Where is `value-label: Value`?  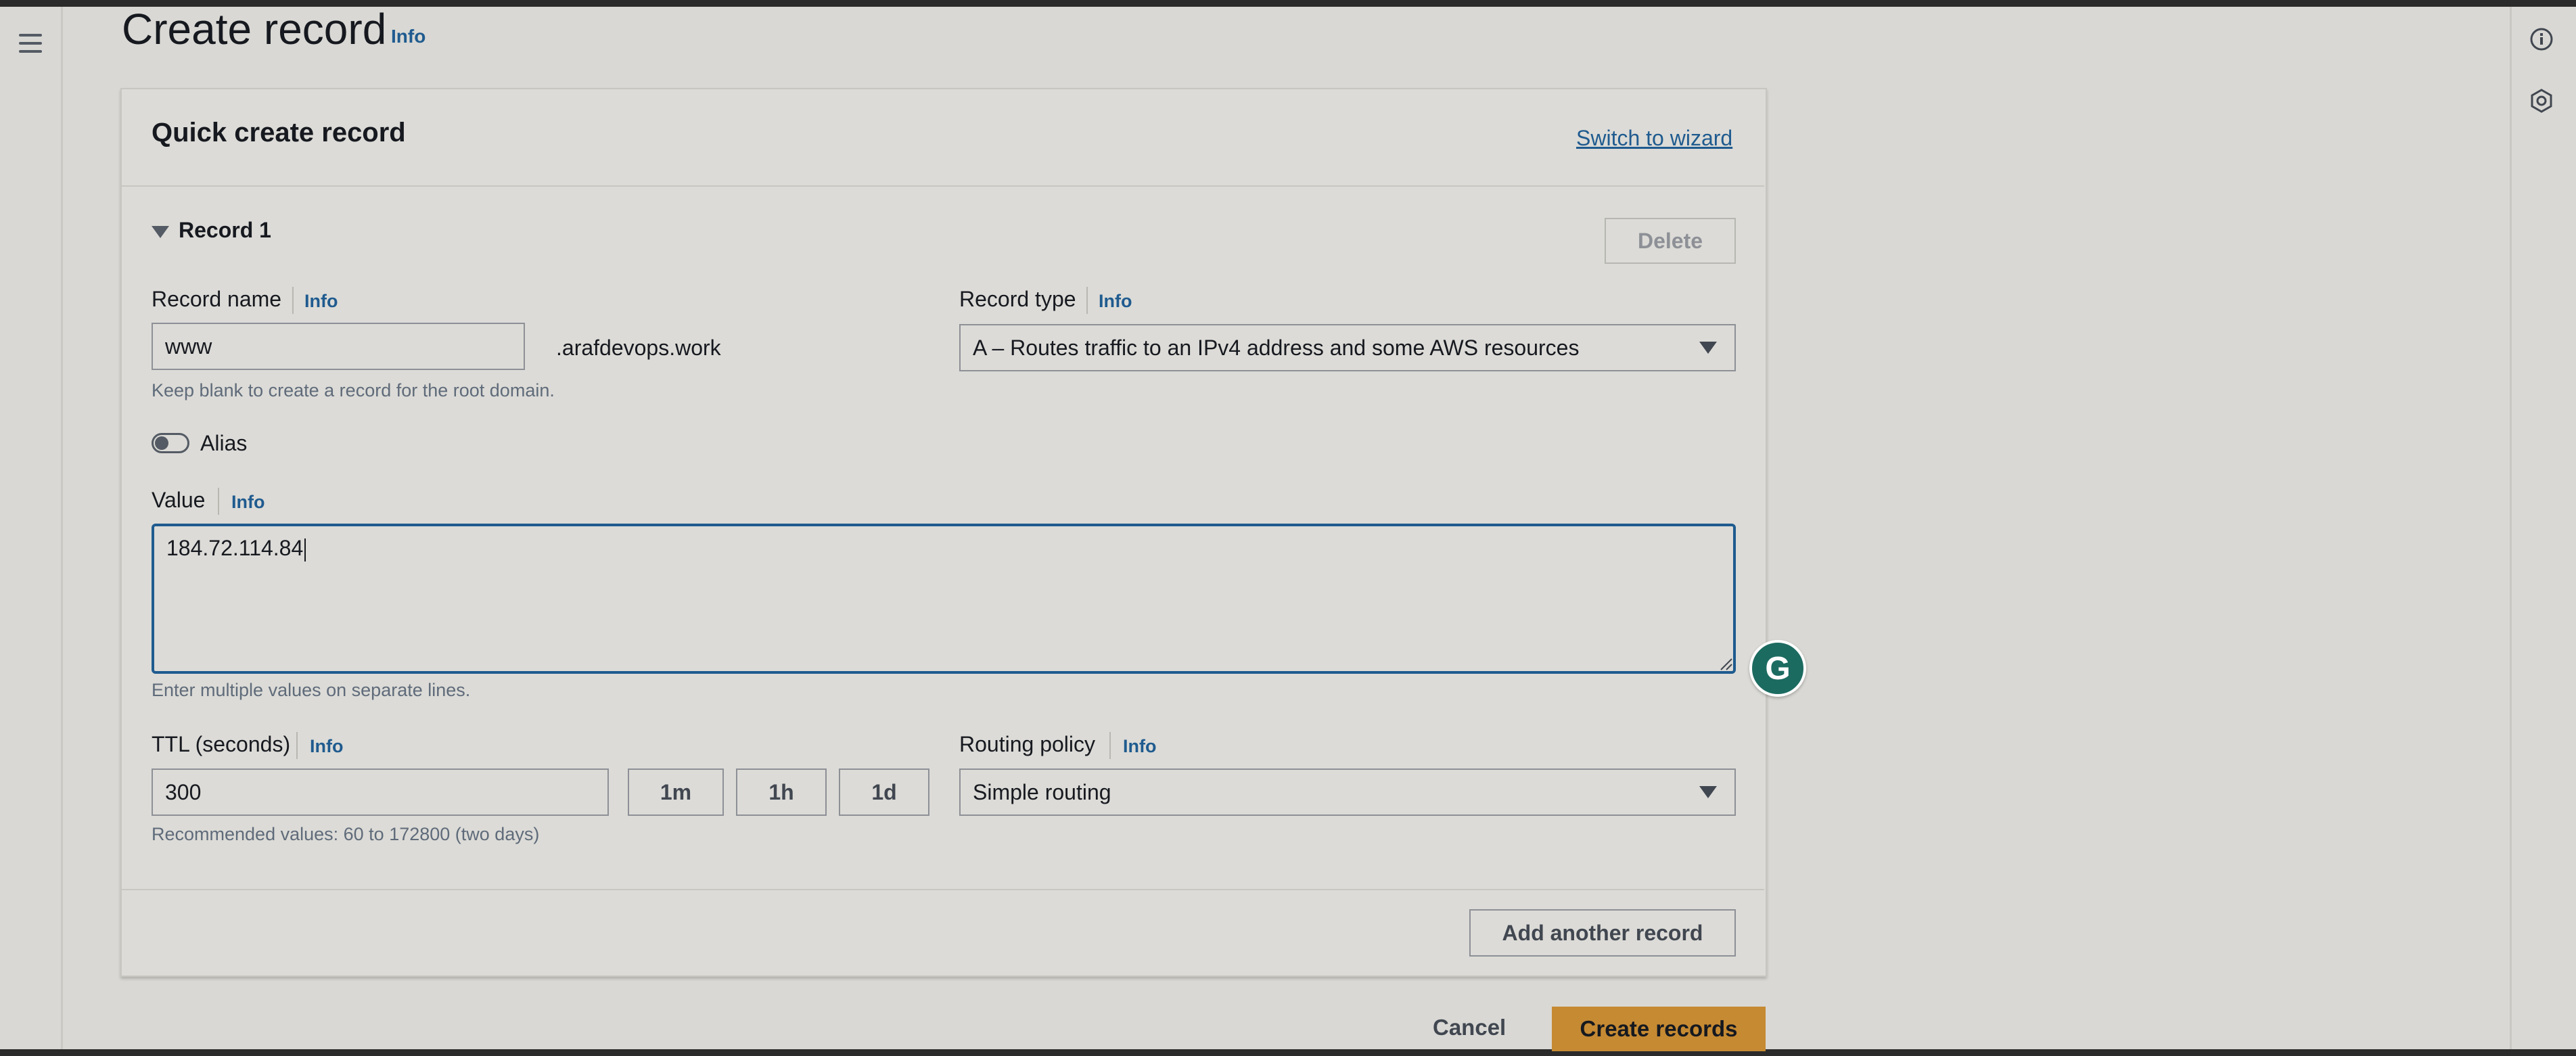
value-label: Value is located at coordinates (179, 500).